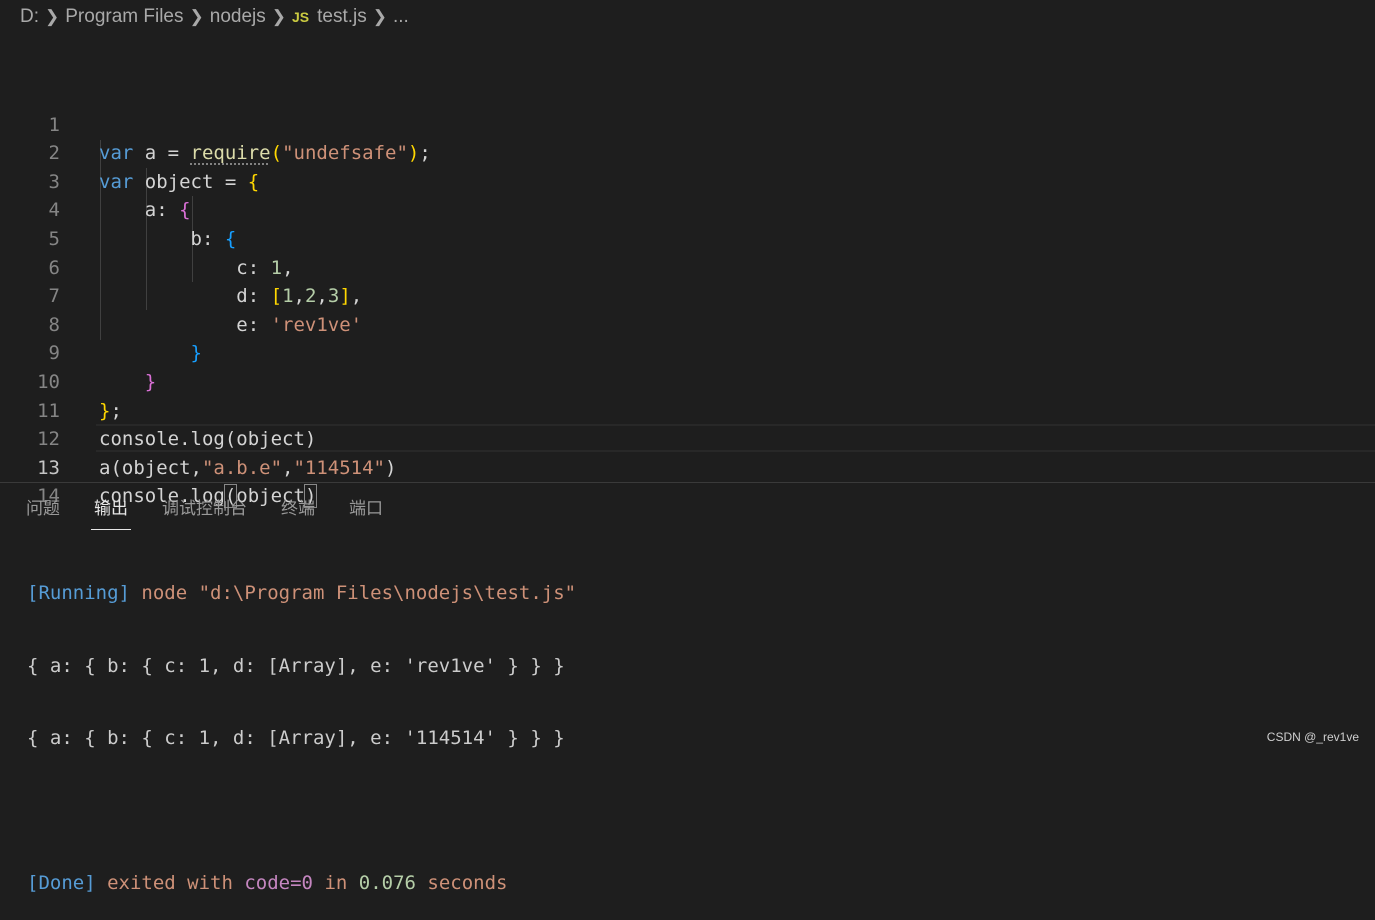  I want to click on code-line: 8 }, so click(687, 323).